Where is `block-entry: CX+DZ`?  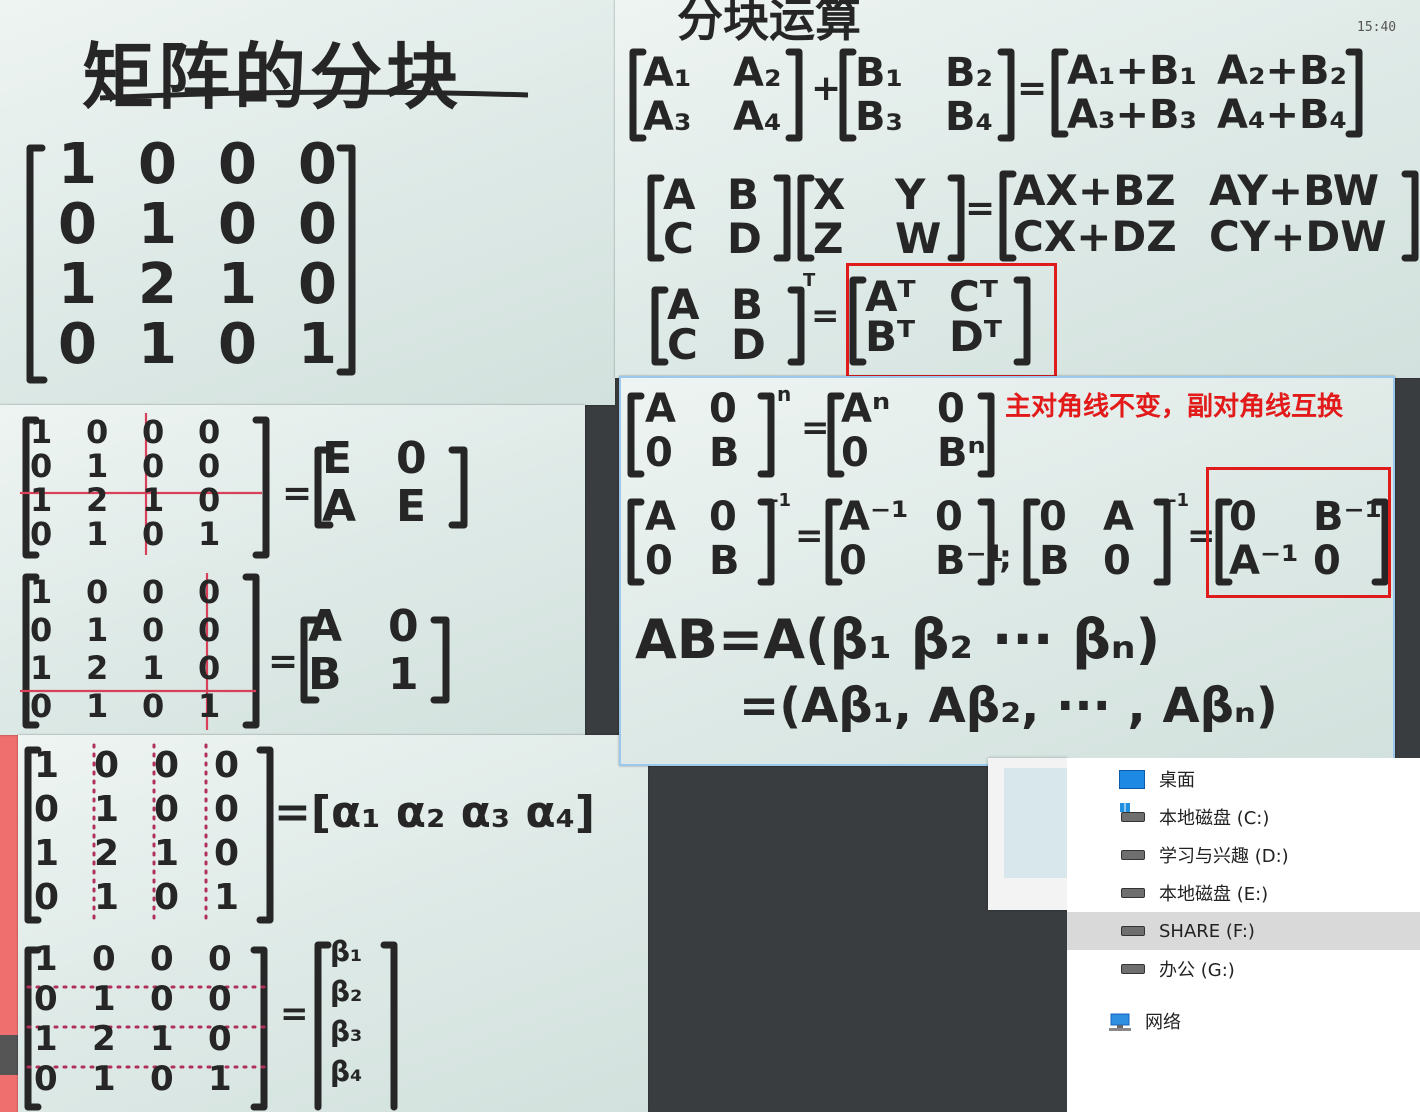
block-entry: CX+DZ is located at coordinates (1095, 236).